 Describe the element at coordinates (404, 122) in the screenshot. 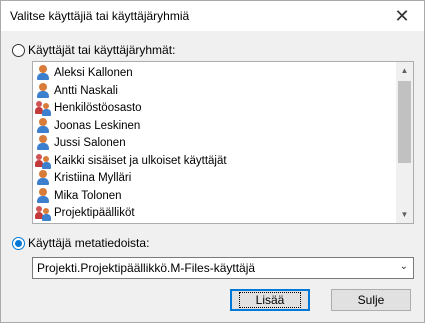

I see `scroll-thumb` at that location.